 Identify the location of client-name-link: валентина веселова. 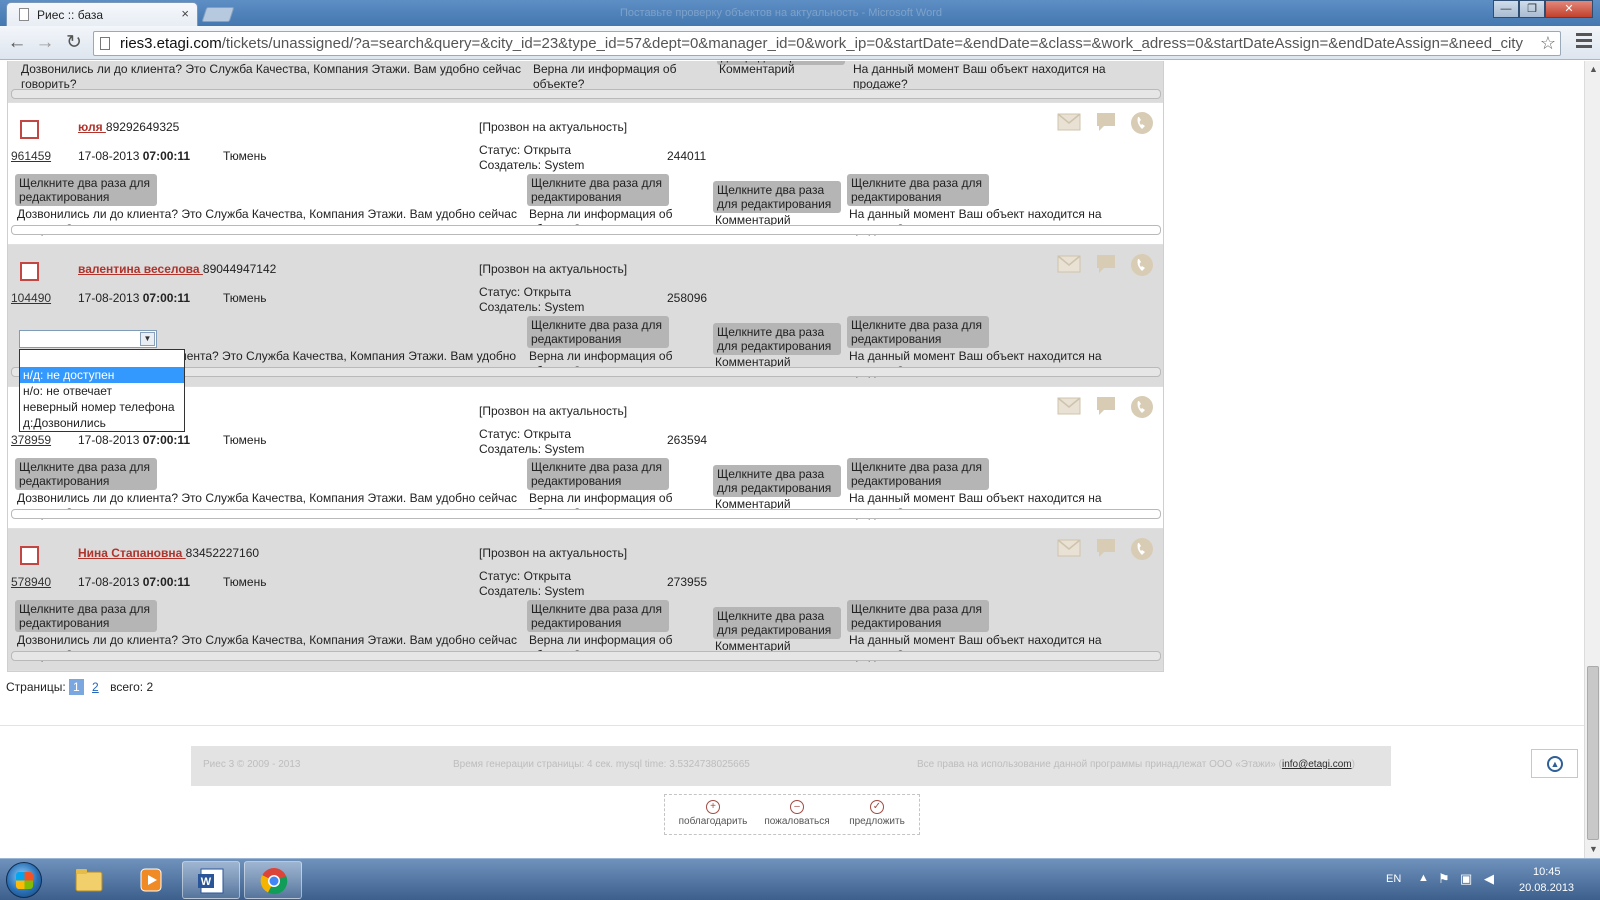
(140, 269).